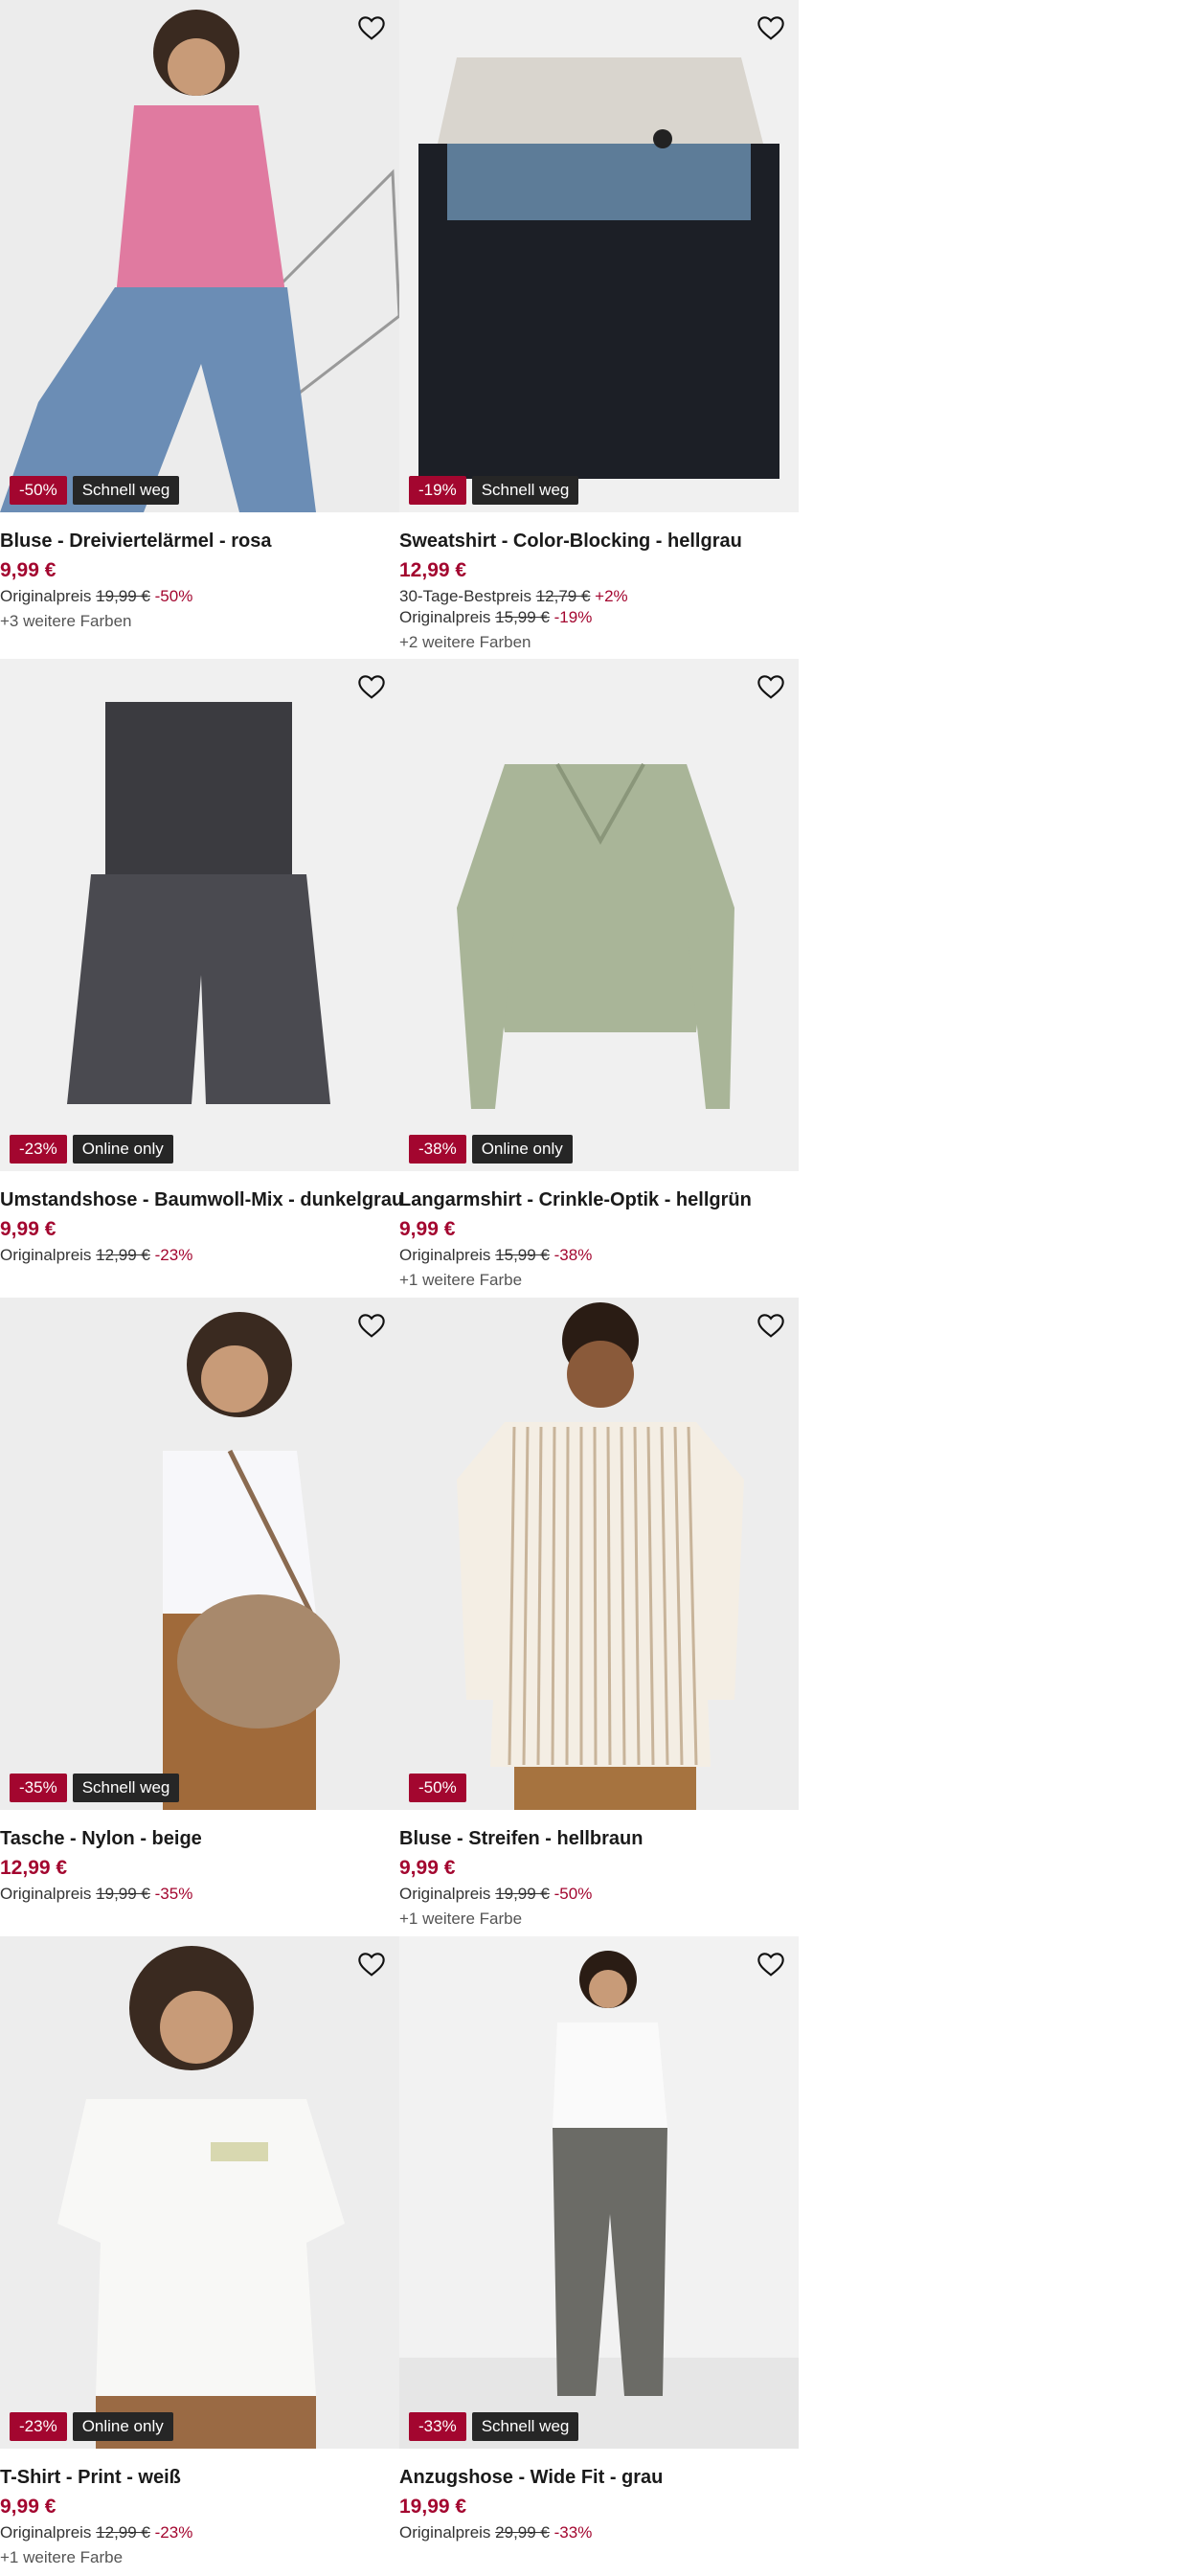 The height and width of the screenshot is (2576, 1197). I want to click on product-image-container: -33% Schnell weg, so click(599, 2192).